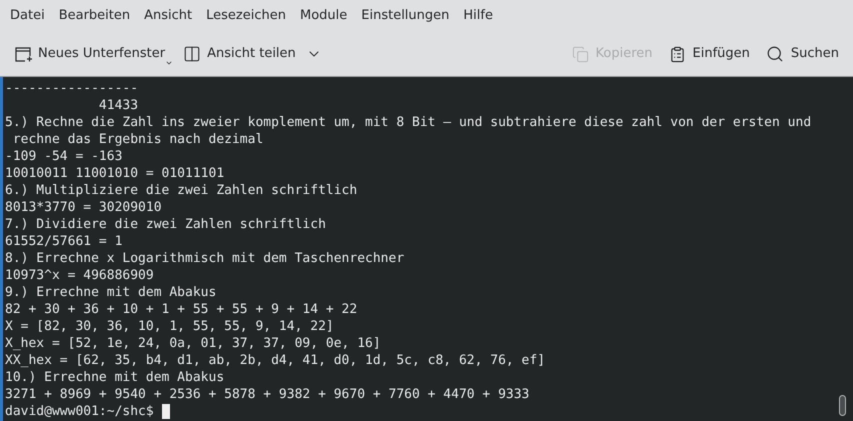  Describe the element at coordinates (405, 16) in the screenshot. I see `menu-item: Einstellungen` at that location.